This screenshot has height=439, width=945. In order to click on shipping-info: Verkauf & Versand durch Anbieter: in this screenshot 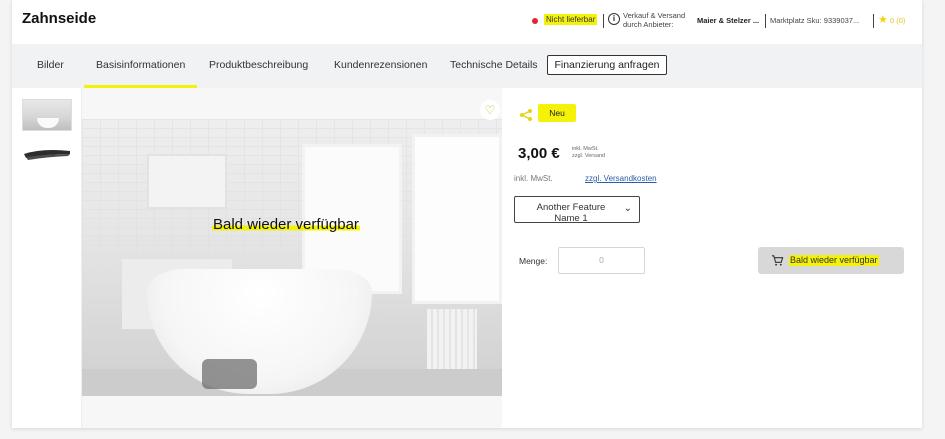, I will do `click(654, 20)`.